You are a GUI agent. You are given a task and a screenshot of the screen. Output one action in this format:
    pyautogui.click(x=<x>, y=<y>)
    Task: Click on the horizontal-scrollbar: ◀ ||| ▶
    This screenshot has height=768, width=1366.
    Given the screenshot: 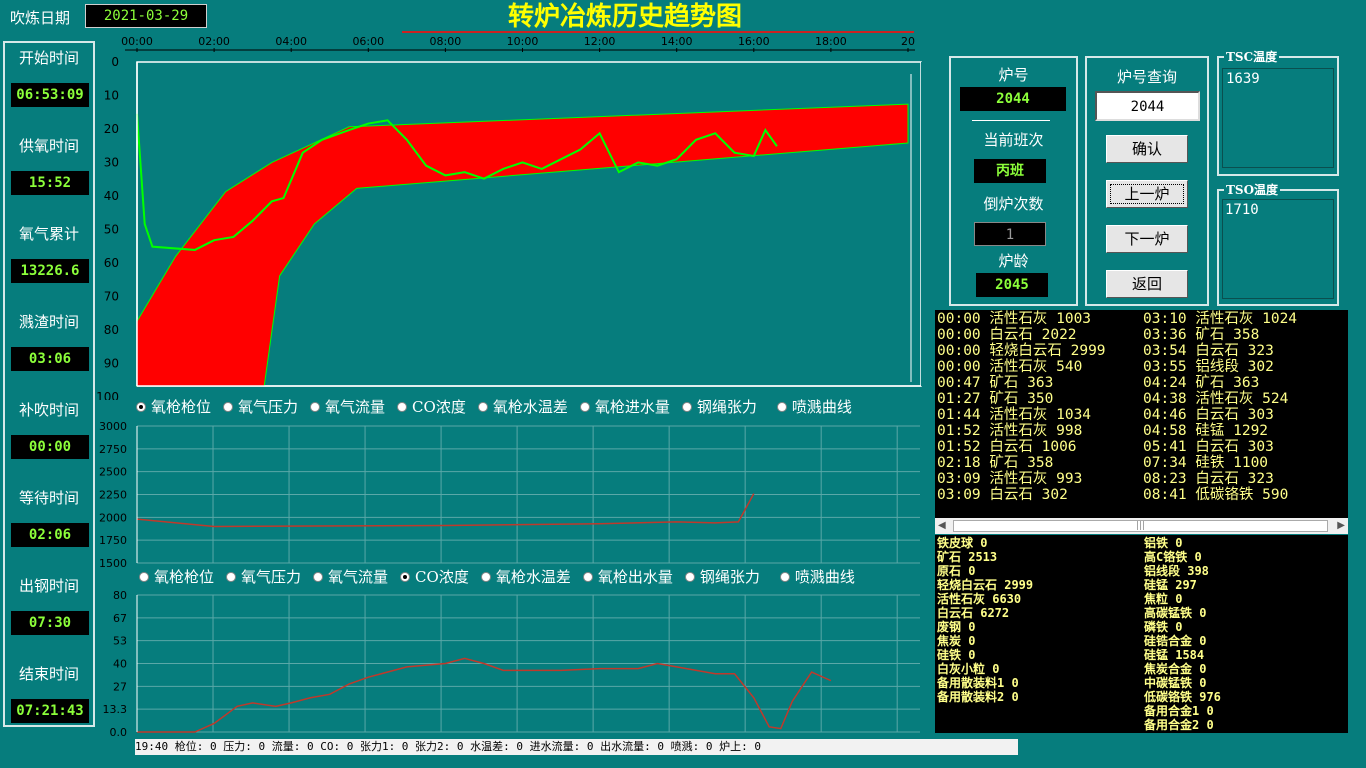 What is the action you would take?
    pyautogui.click(x=1141, y=526)
    